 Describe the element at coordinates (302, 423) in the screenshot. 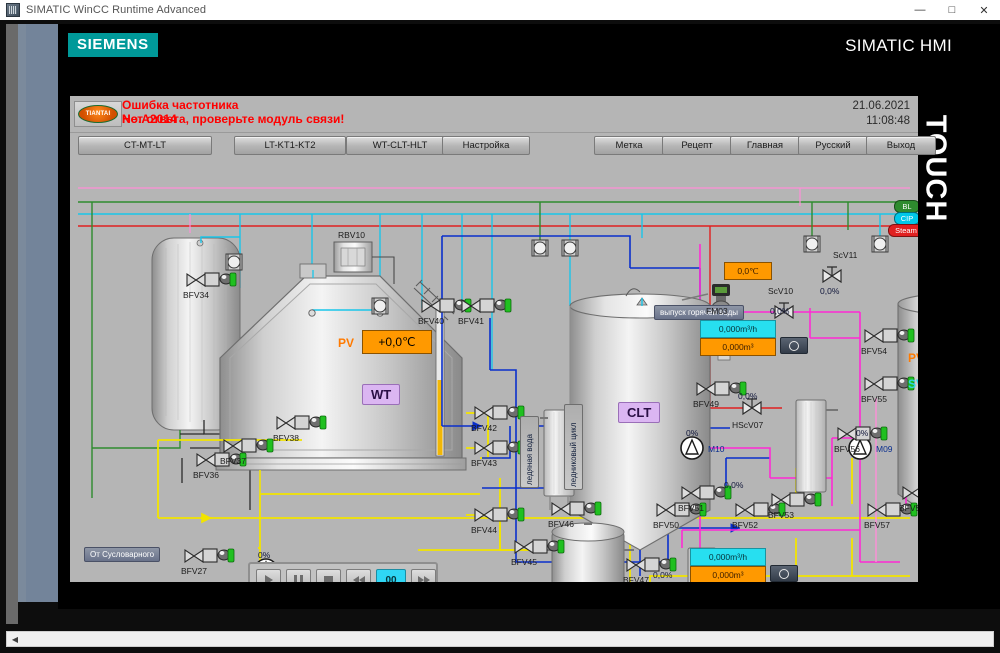

I see `valve-group-bfv38` at that location.